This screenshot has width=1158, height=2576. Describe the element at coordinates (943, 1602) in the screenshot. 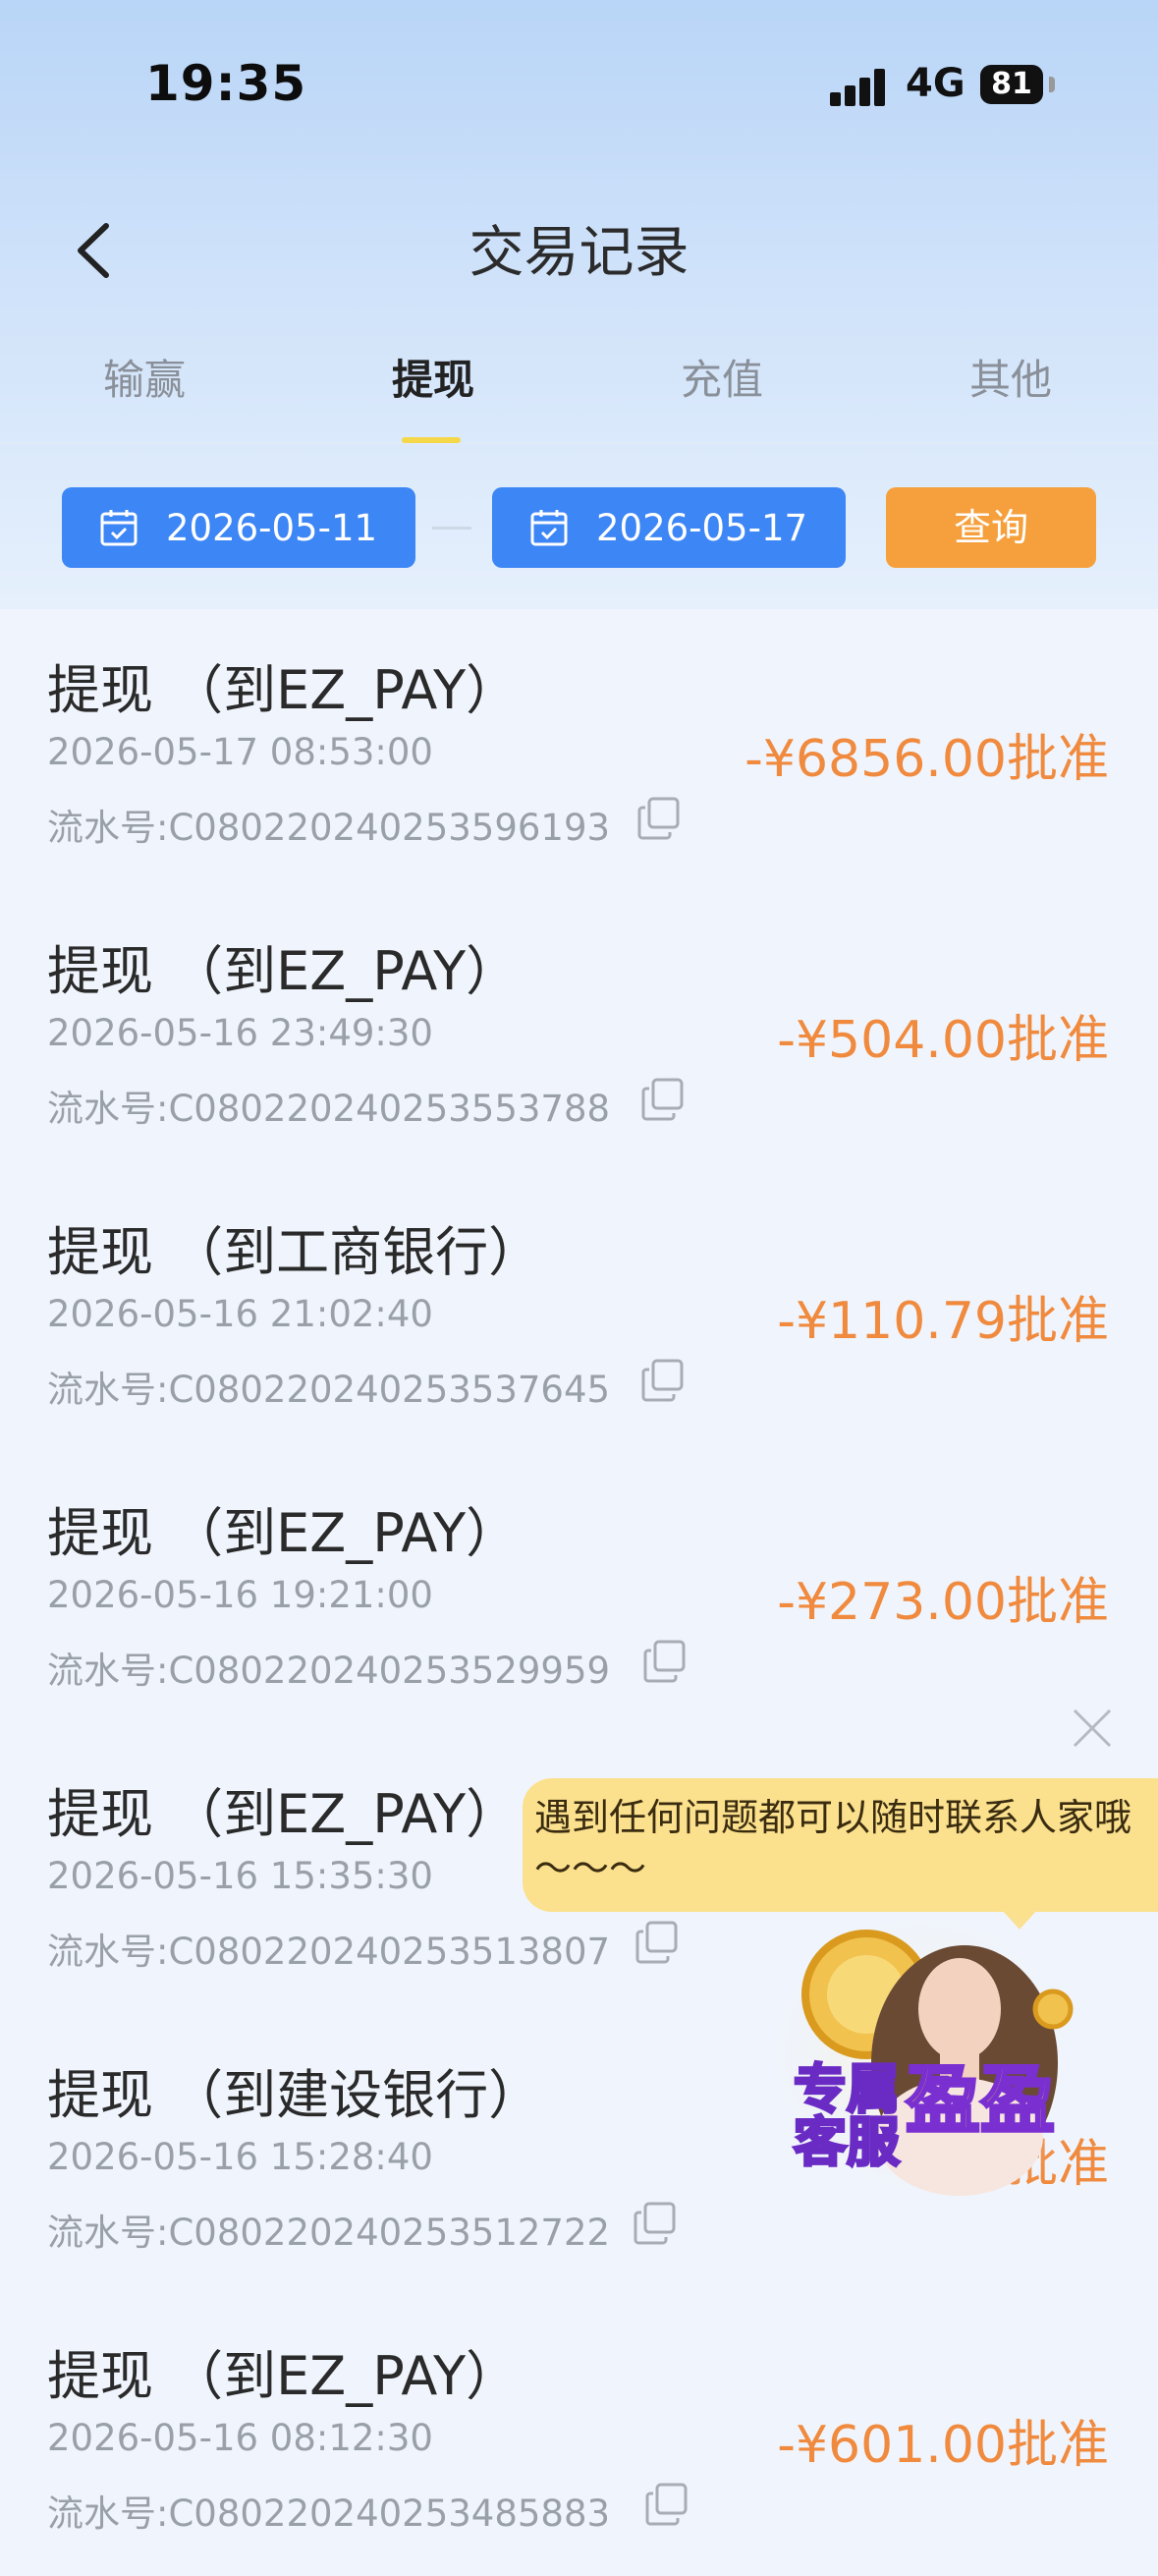

I see `transaction-amount: -¥273.00批准` at that location.